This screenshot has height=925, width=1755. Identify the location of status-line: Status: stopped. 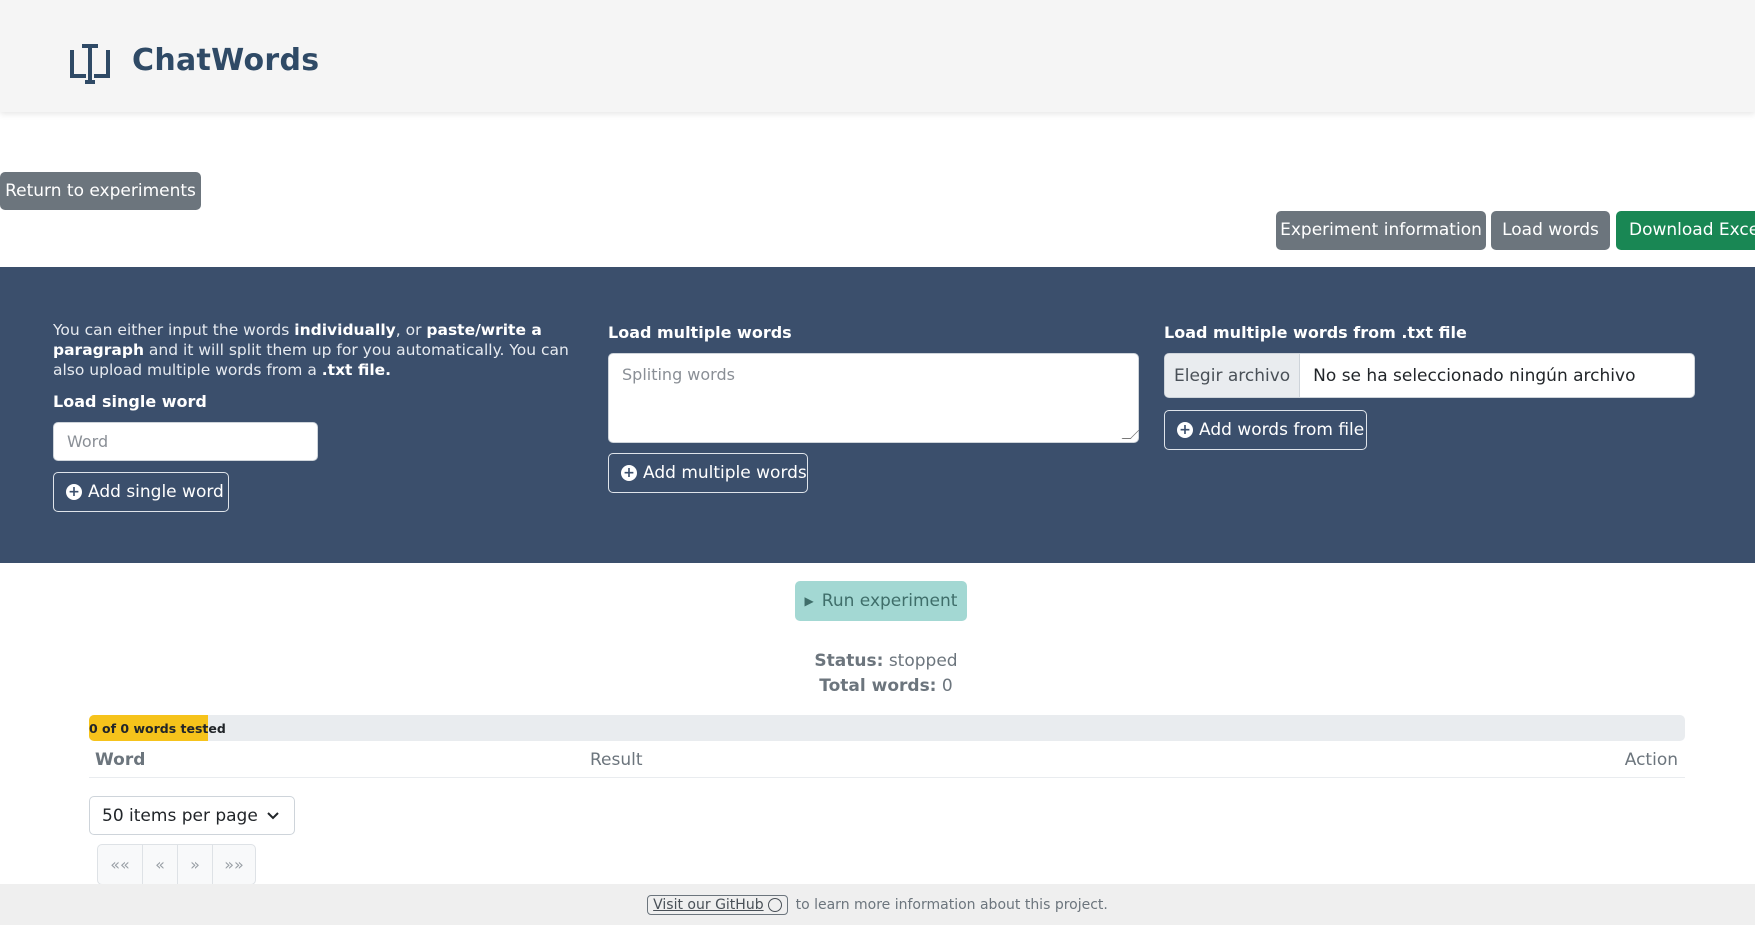
(877, 661).